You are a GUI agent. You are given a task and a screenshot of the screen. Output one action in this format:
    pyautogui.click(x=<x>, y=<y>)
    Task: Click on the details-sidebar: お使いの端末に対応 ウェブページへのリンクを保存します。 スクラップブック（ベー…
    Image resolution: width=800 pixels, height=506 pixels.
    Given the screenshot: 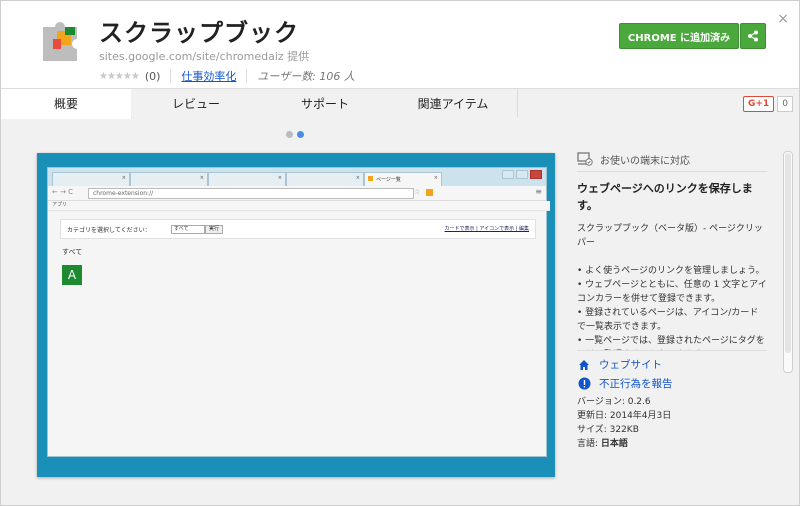 What is the action you would take?
    pyautogui.click(x=672, y=299)
    